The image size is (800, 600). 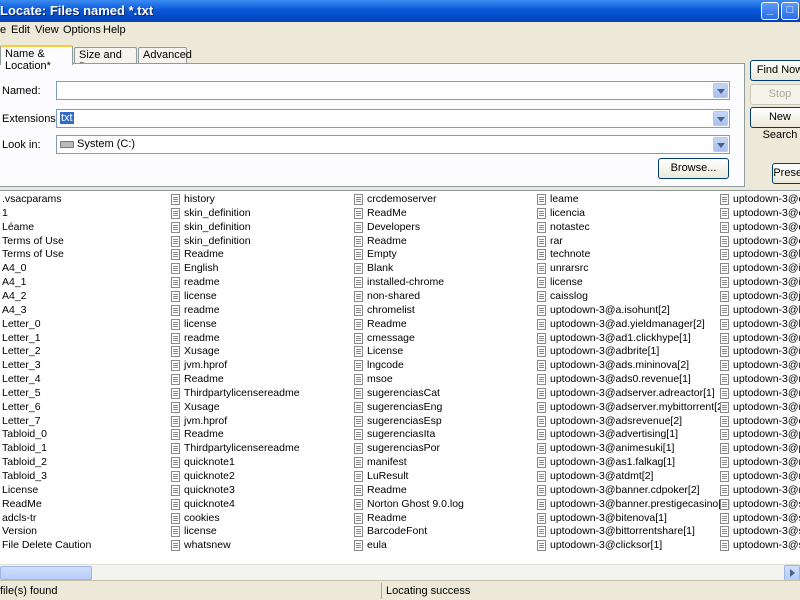 I want to click on file-name: .vsacparams, so click(x=32, y=199).